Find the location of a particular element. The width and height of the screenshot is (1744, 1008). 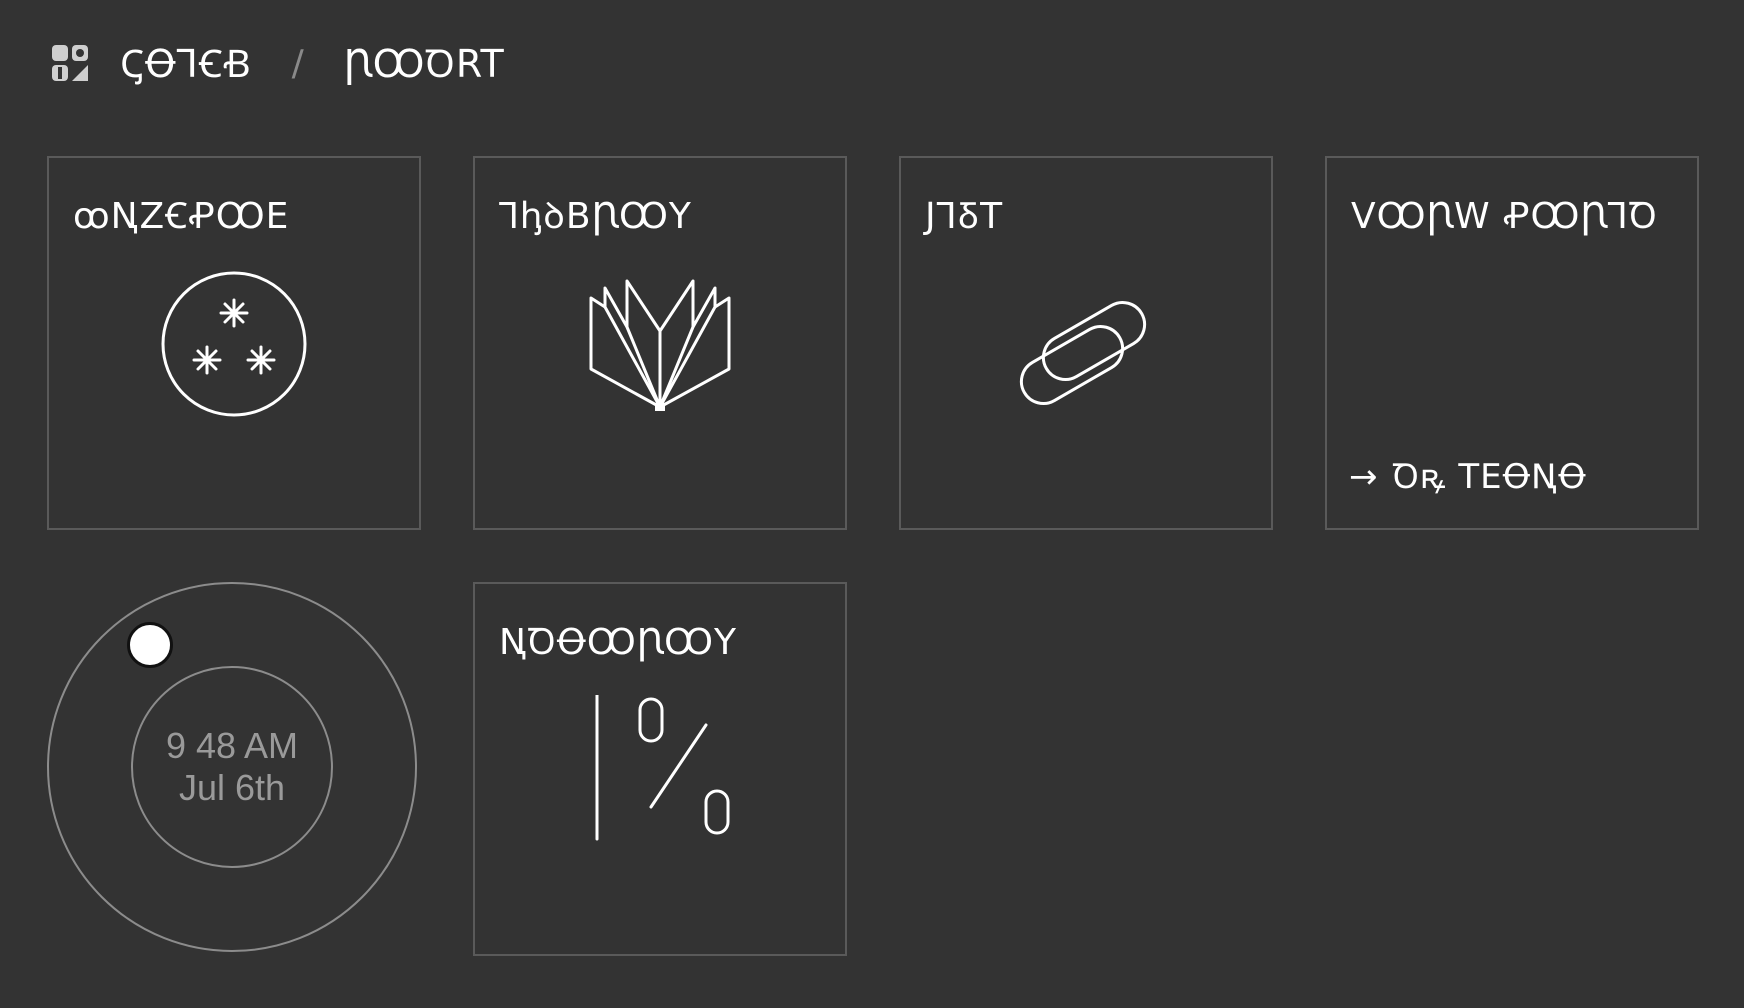

clock-face: 9 48 AM Jul 6th is located at coordinates (232, 767).